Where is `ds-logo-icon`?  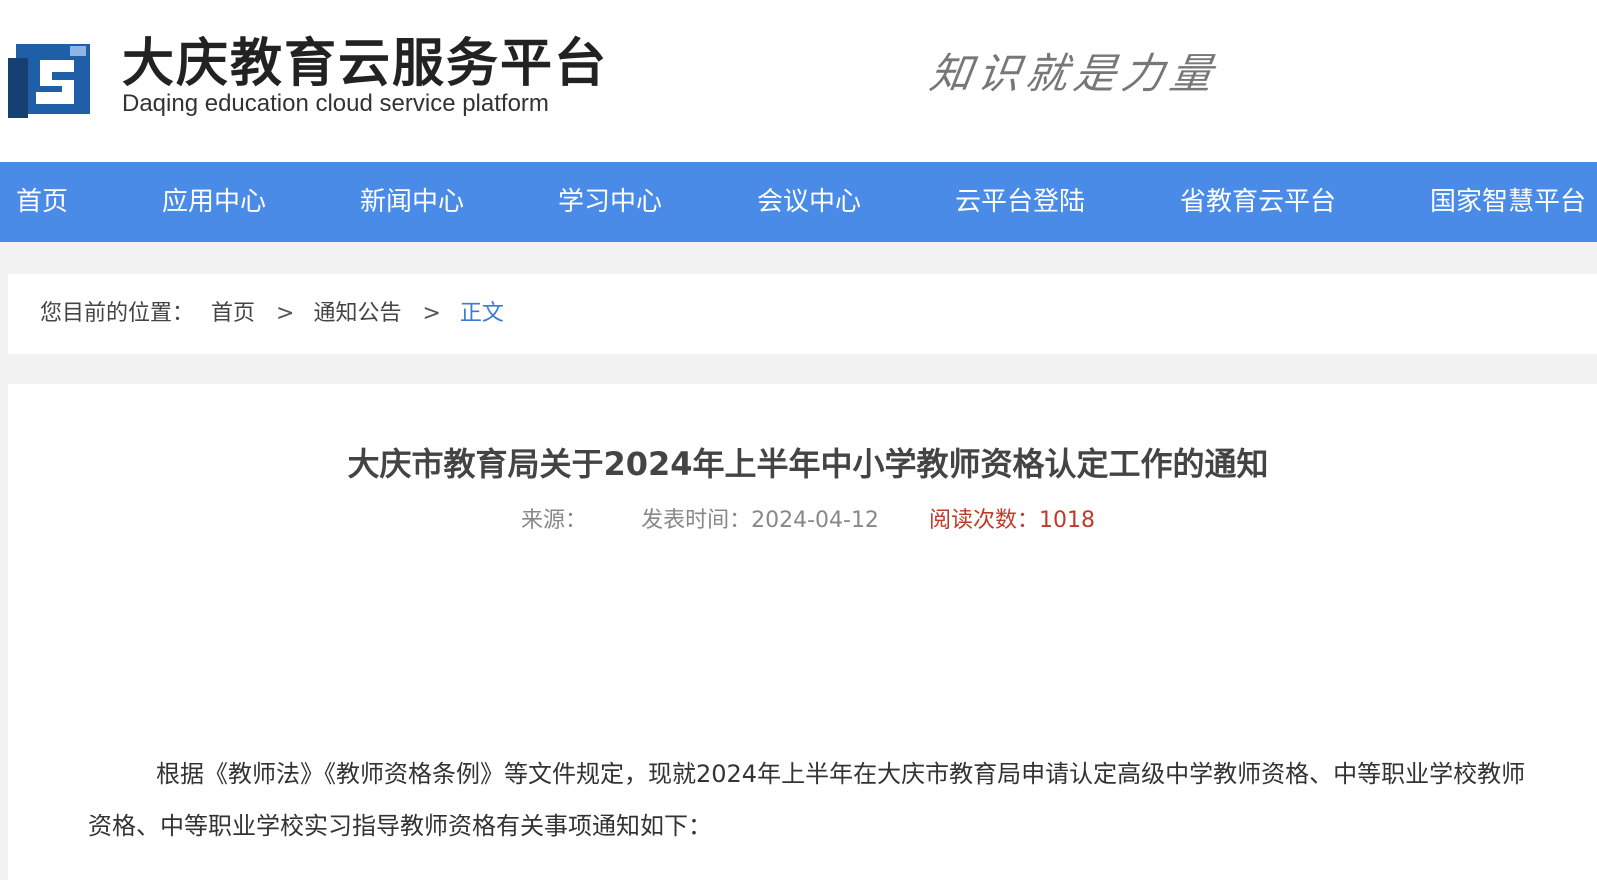 ds-logo-icon is located at coordinates (52, 79).